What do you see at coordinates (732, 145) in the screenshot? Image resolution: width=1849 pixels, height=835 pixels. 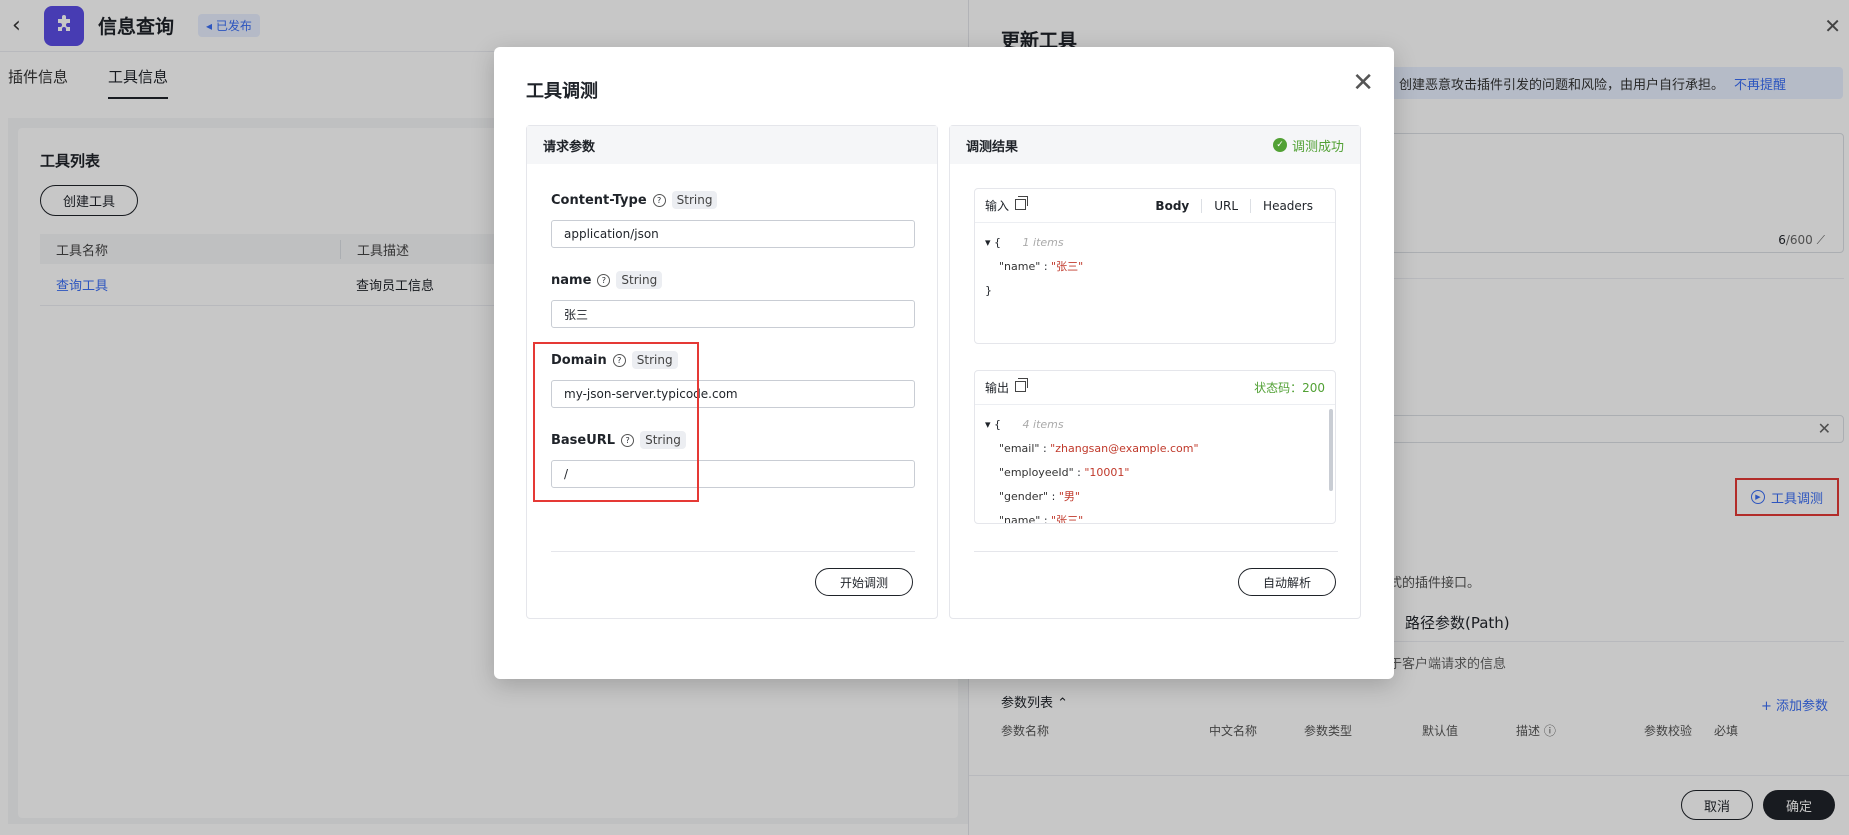 I see `request-params-header: 请求参数` at bounding box center [732, 145].